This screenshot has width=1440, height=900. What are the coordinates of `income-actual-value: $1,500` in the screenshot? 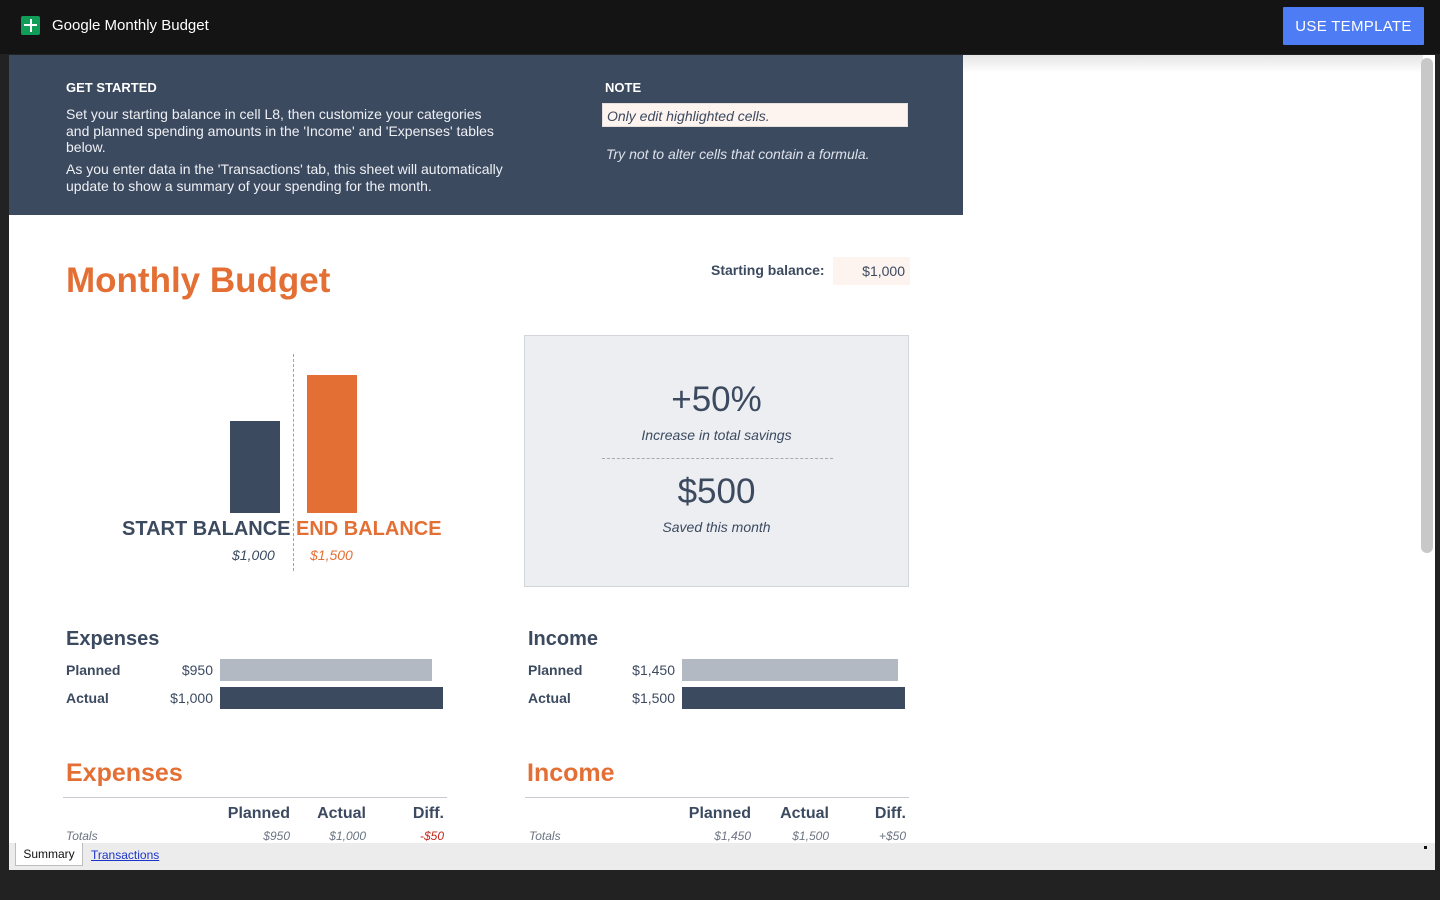 It's located at (653, 698).